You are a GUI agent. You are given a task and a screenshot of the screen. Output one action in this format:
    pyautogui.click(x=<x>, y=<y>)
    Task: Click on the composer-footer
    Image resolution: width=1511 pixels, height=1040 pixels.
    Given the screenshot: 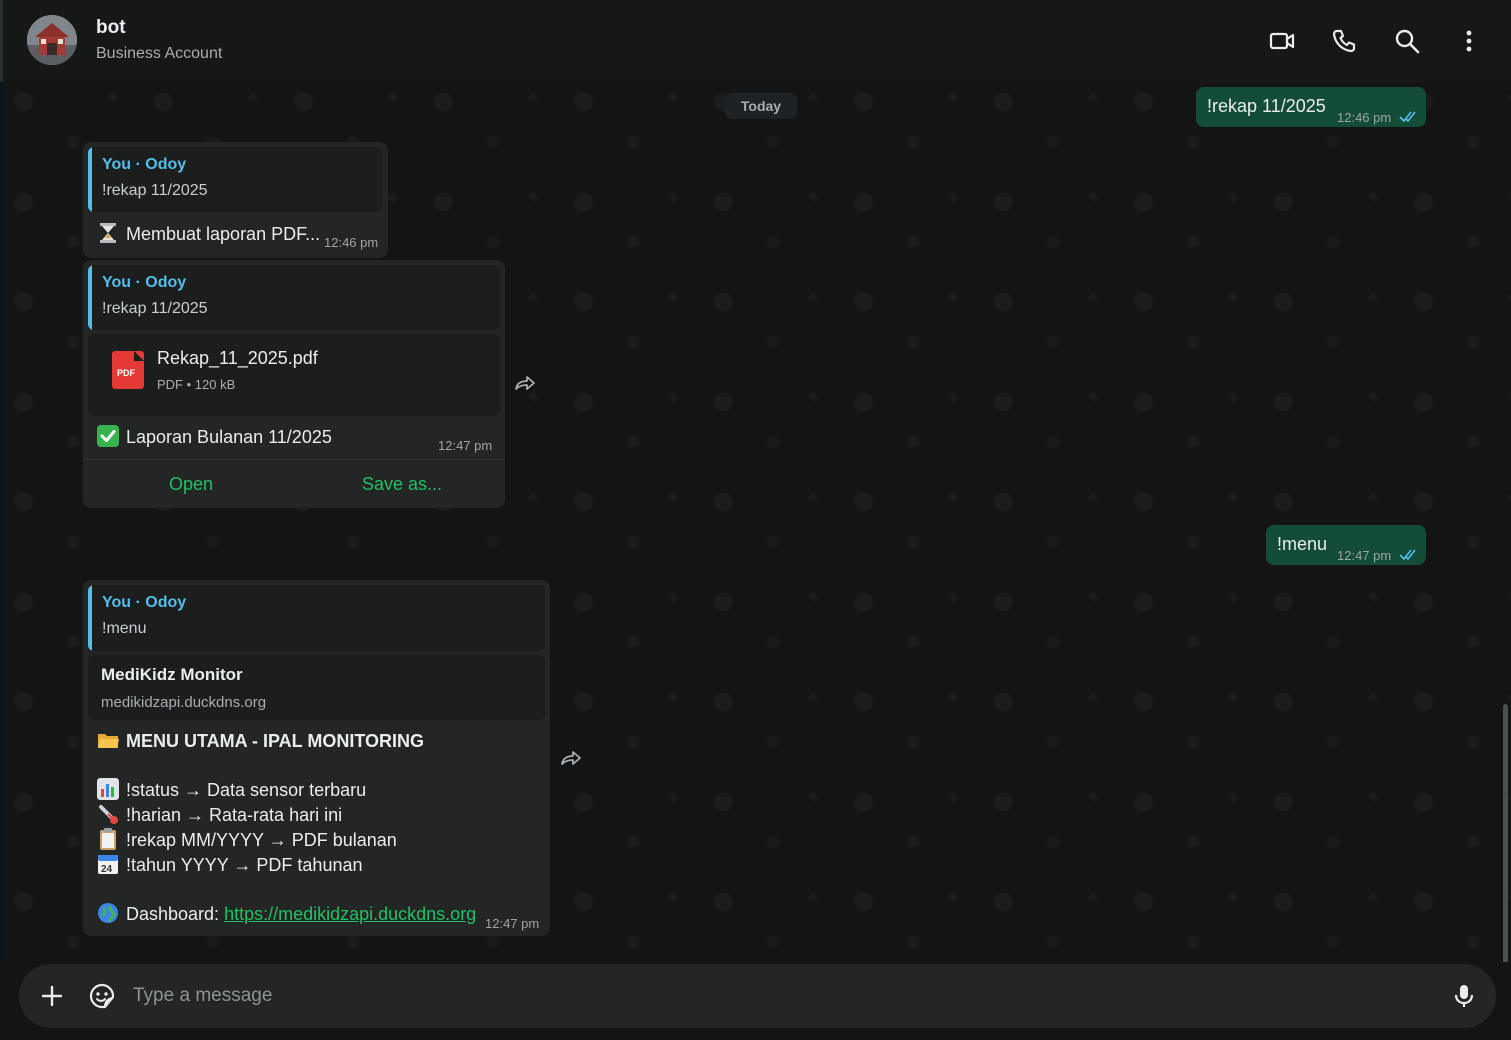 What is the action you would take?
    pyautogui.click(x=755, y=1001)
    